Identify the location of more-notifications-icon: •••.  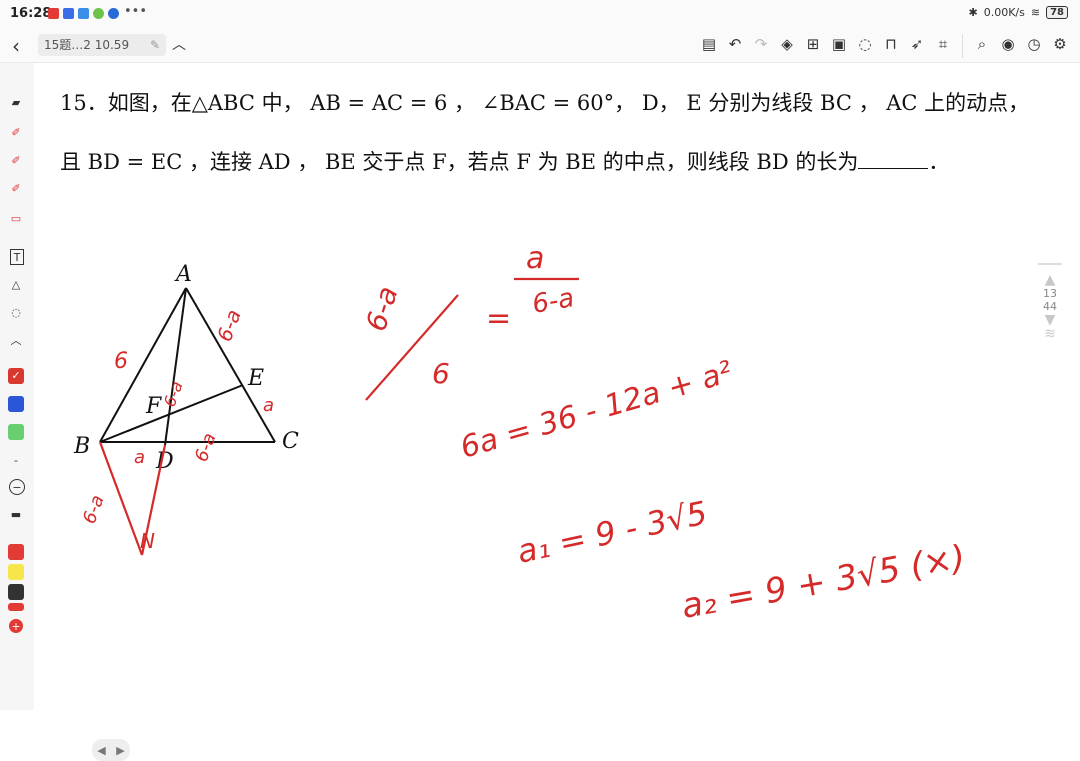
(136, 11).